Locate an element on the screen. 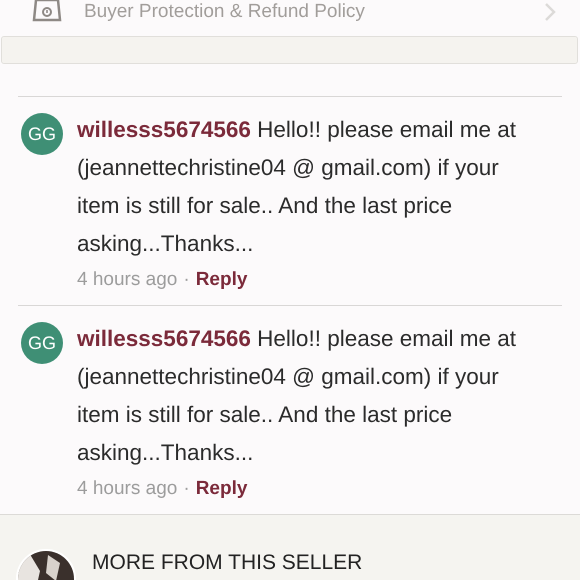 The height and width of the screenshot is (580, 580). section-heading: MORE FROM THIS SELLER is located at coordinates (227, 563).